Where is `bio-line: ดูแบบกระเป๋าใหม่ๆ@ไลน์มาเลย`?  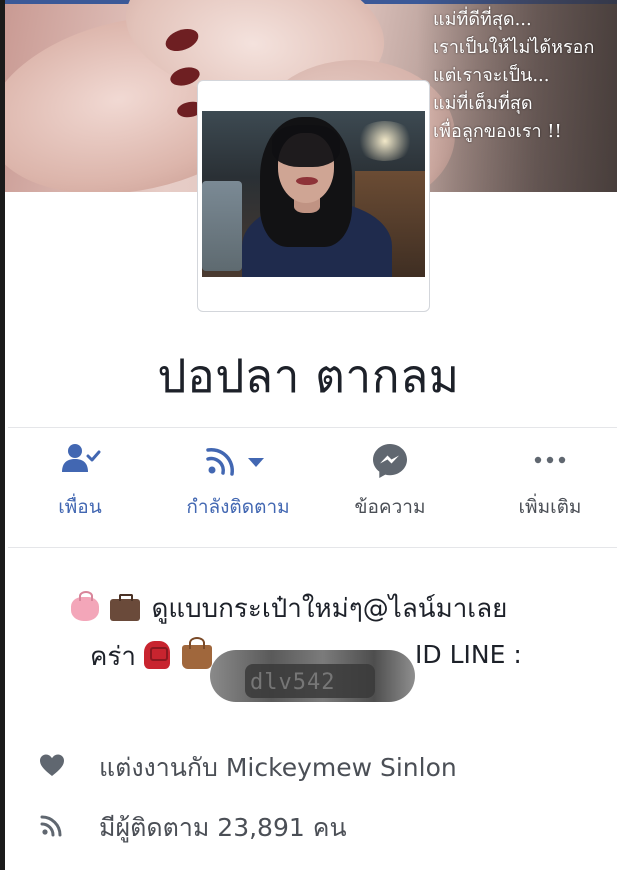
bio-line: ดูแบบกระเป๋าใหม่ๆ@ไลน์มาเลย is located at coordinates (289, 608).